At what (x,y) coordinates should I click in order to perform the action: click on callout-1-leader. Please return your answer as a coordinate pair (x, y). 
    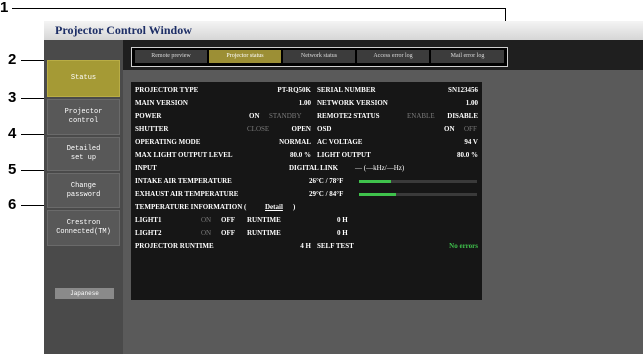
    Looking at the image, I should click on (259, 8).